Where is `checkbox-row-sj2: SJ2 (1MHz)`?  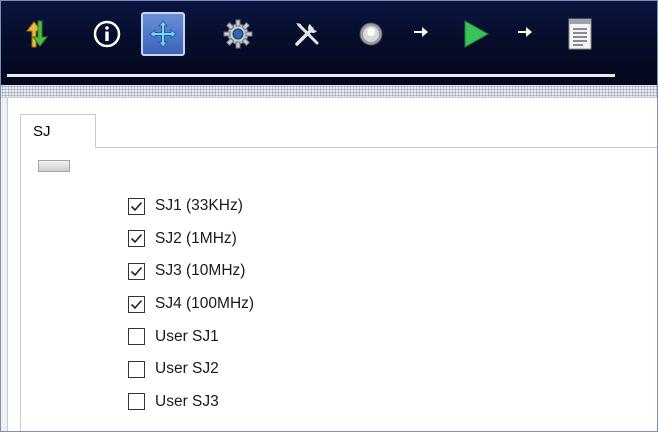
checkbox-row-sj2: SJ2 (1MHz) is located at coordinates (191, 239).